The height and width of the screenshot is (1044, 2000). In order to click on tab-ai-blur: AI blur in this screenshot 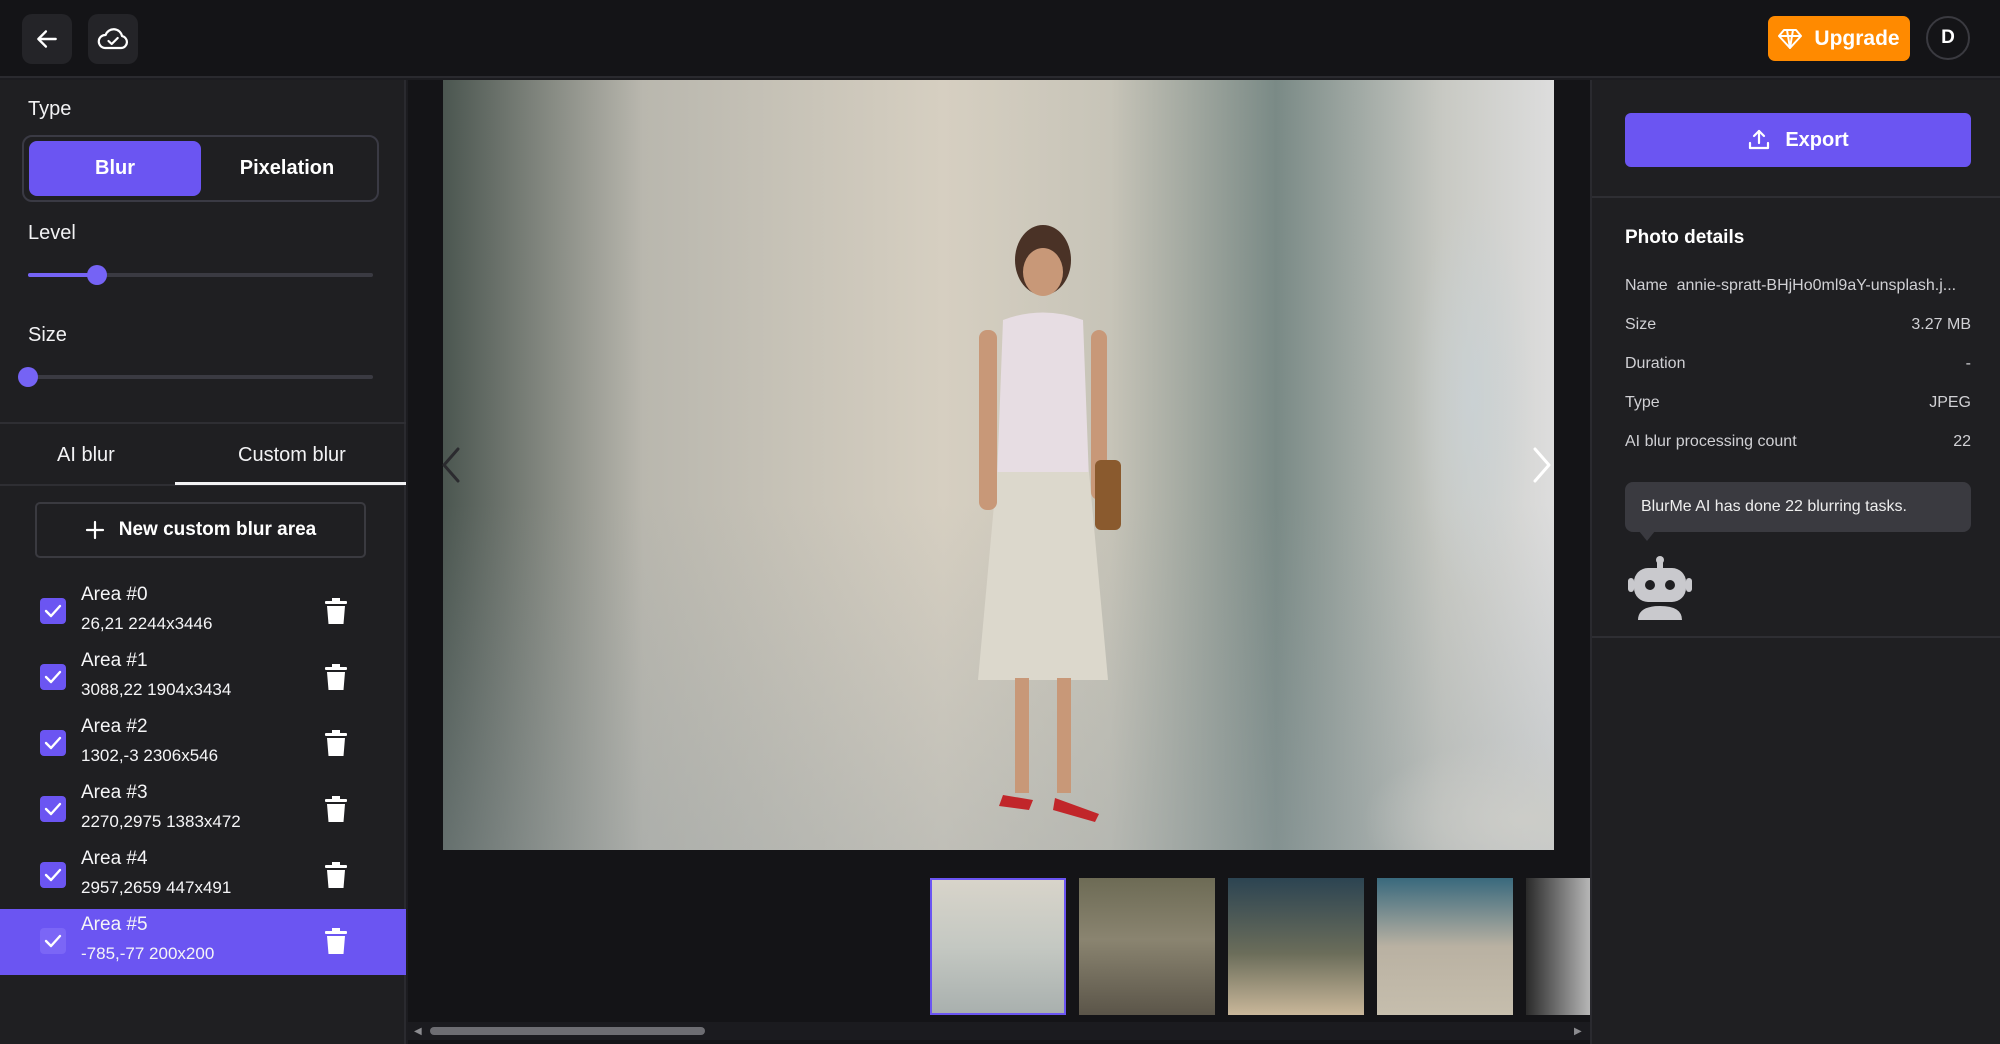, I will do `click(86, 455)`.